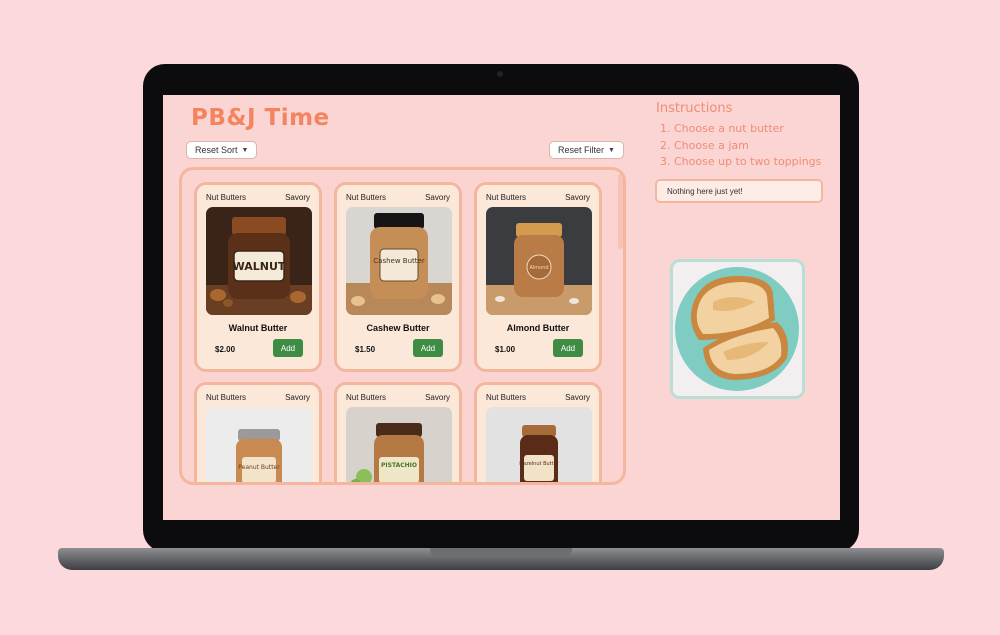  I want to click on app-logo: PB&J Time, so click(260, 118).